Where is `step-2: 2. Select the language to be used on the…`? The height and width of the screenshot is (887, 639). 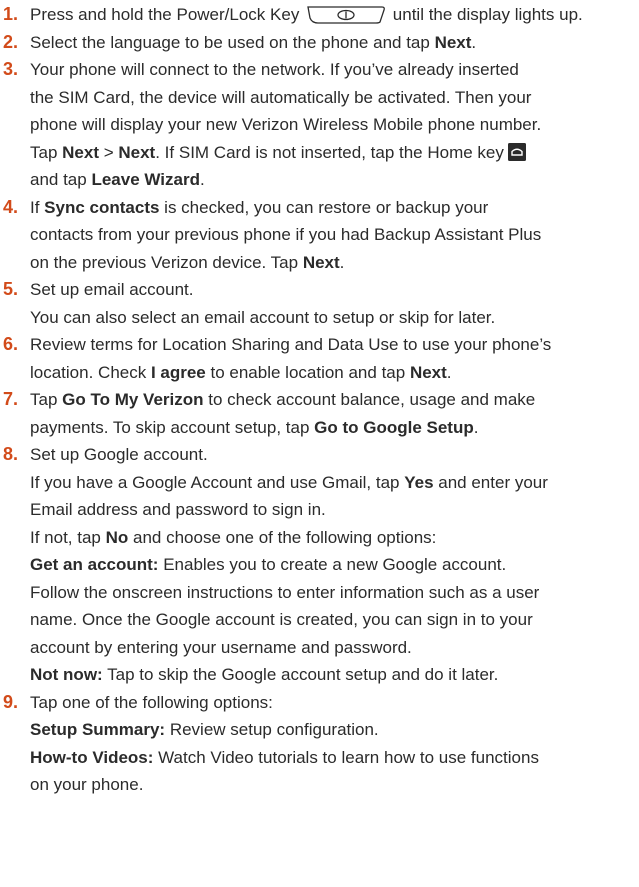
step-2: 2. Select the language to be used on the… is located at coordinates (315, 43).